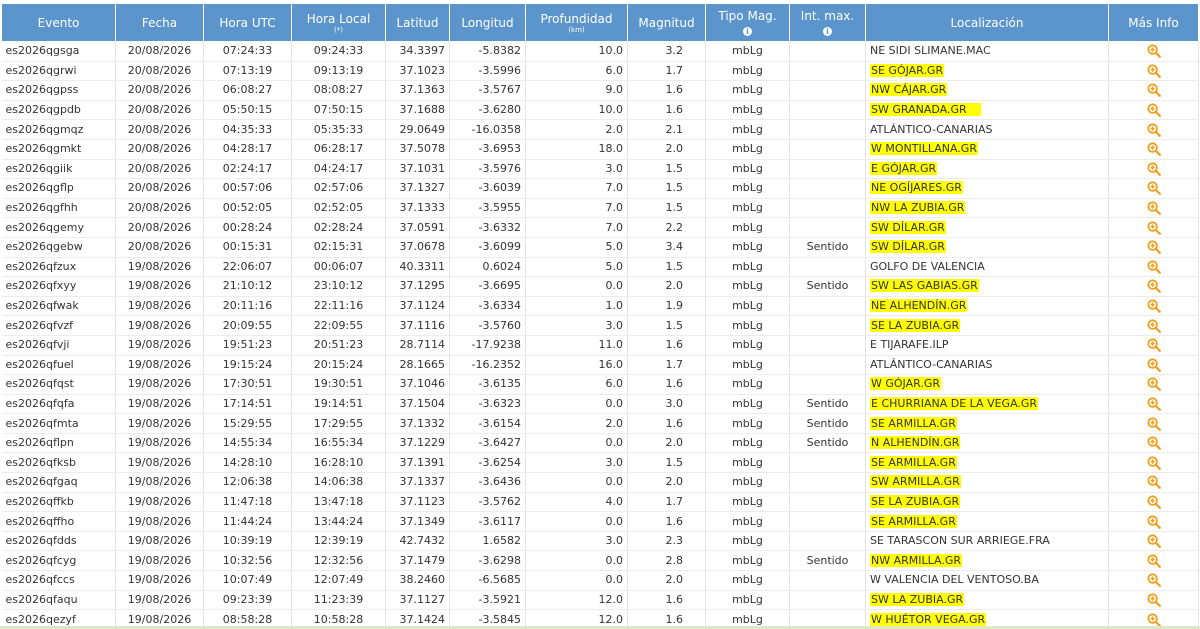  I want to click on header-profundidad-unit: (km), so click(576, 29).